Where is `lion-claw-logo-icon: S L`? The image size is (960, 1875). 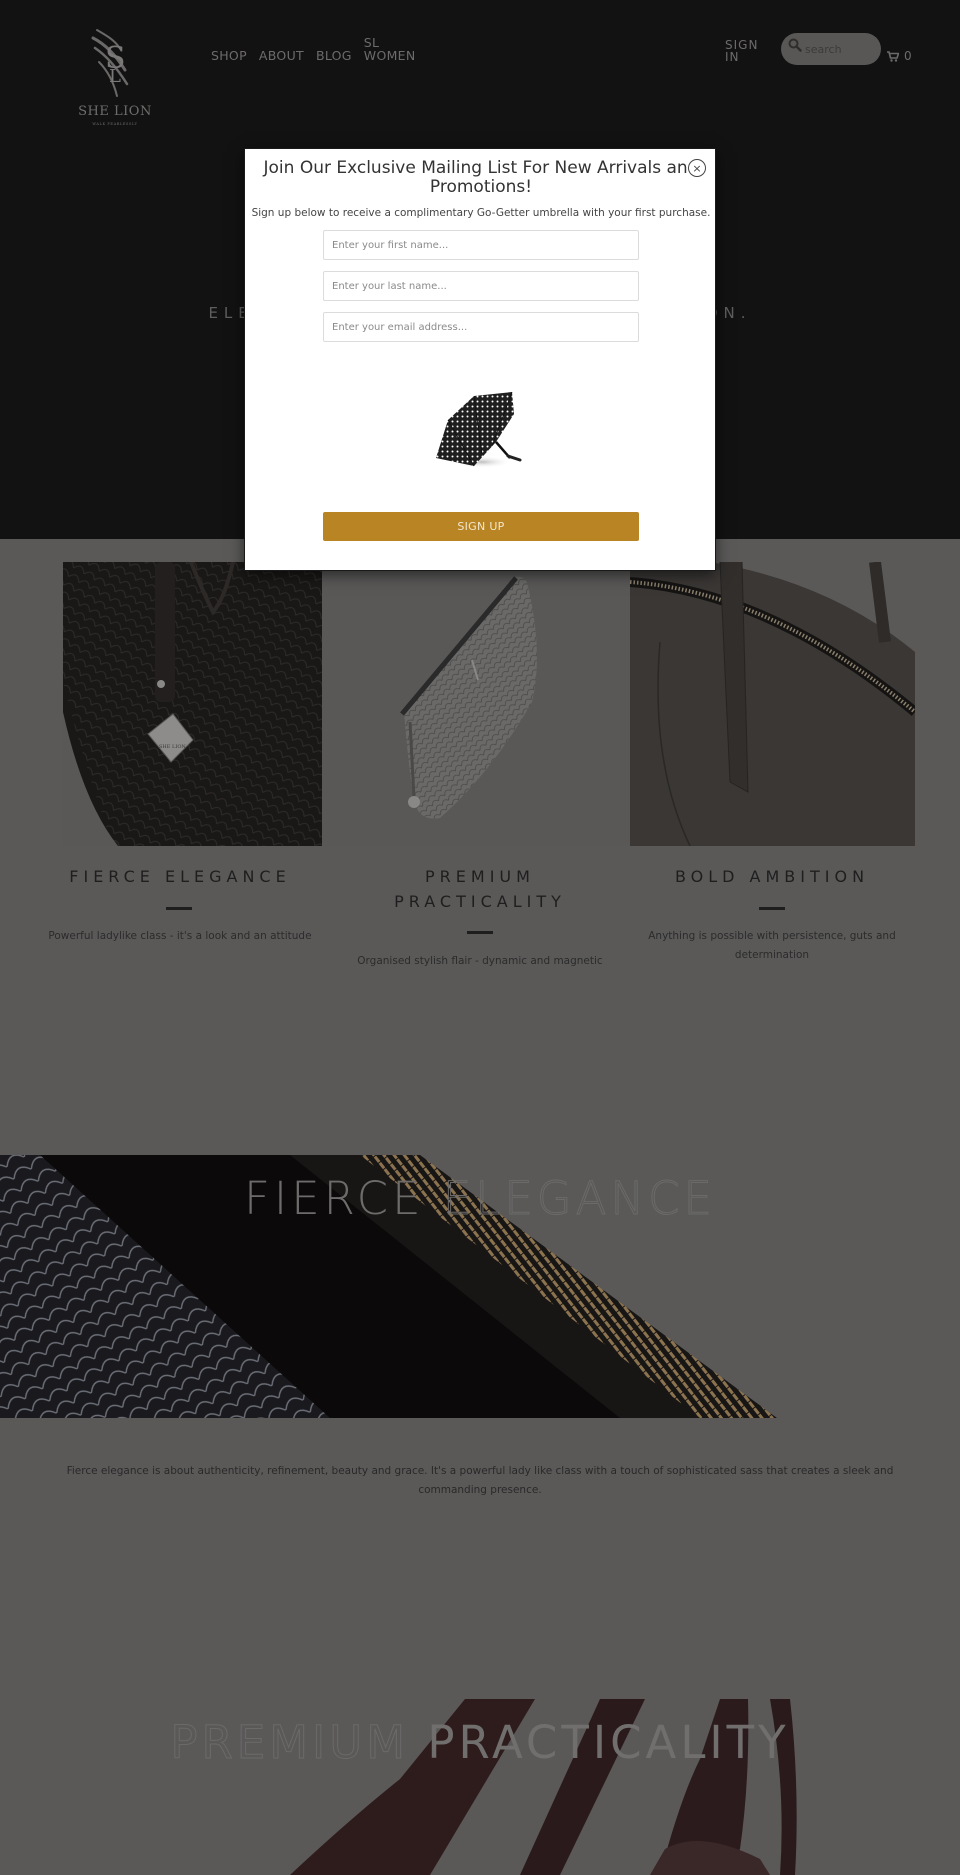 lion-claw-logo-icon: S L is located at coordinates (110, 63).